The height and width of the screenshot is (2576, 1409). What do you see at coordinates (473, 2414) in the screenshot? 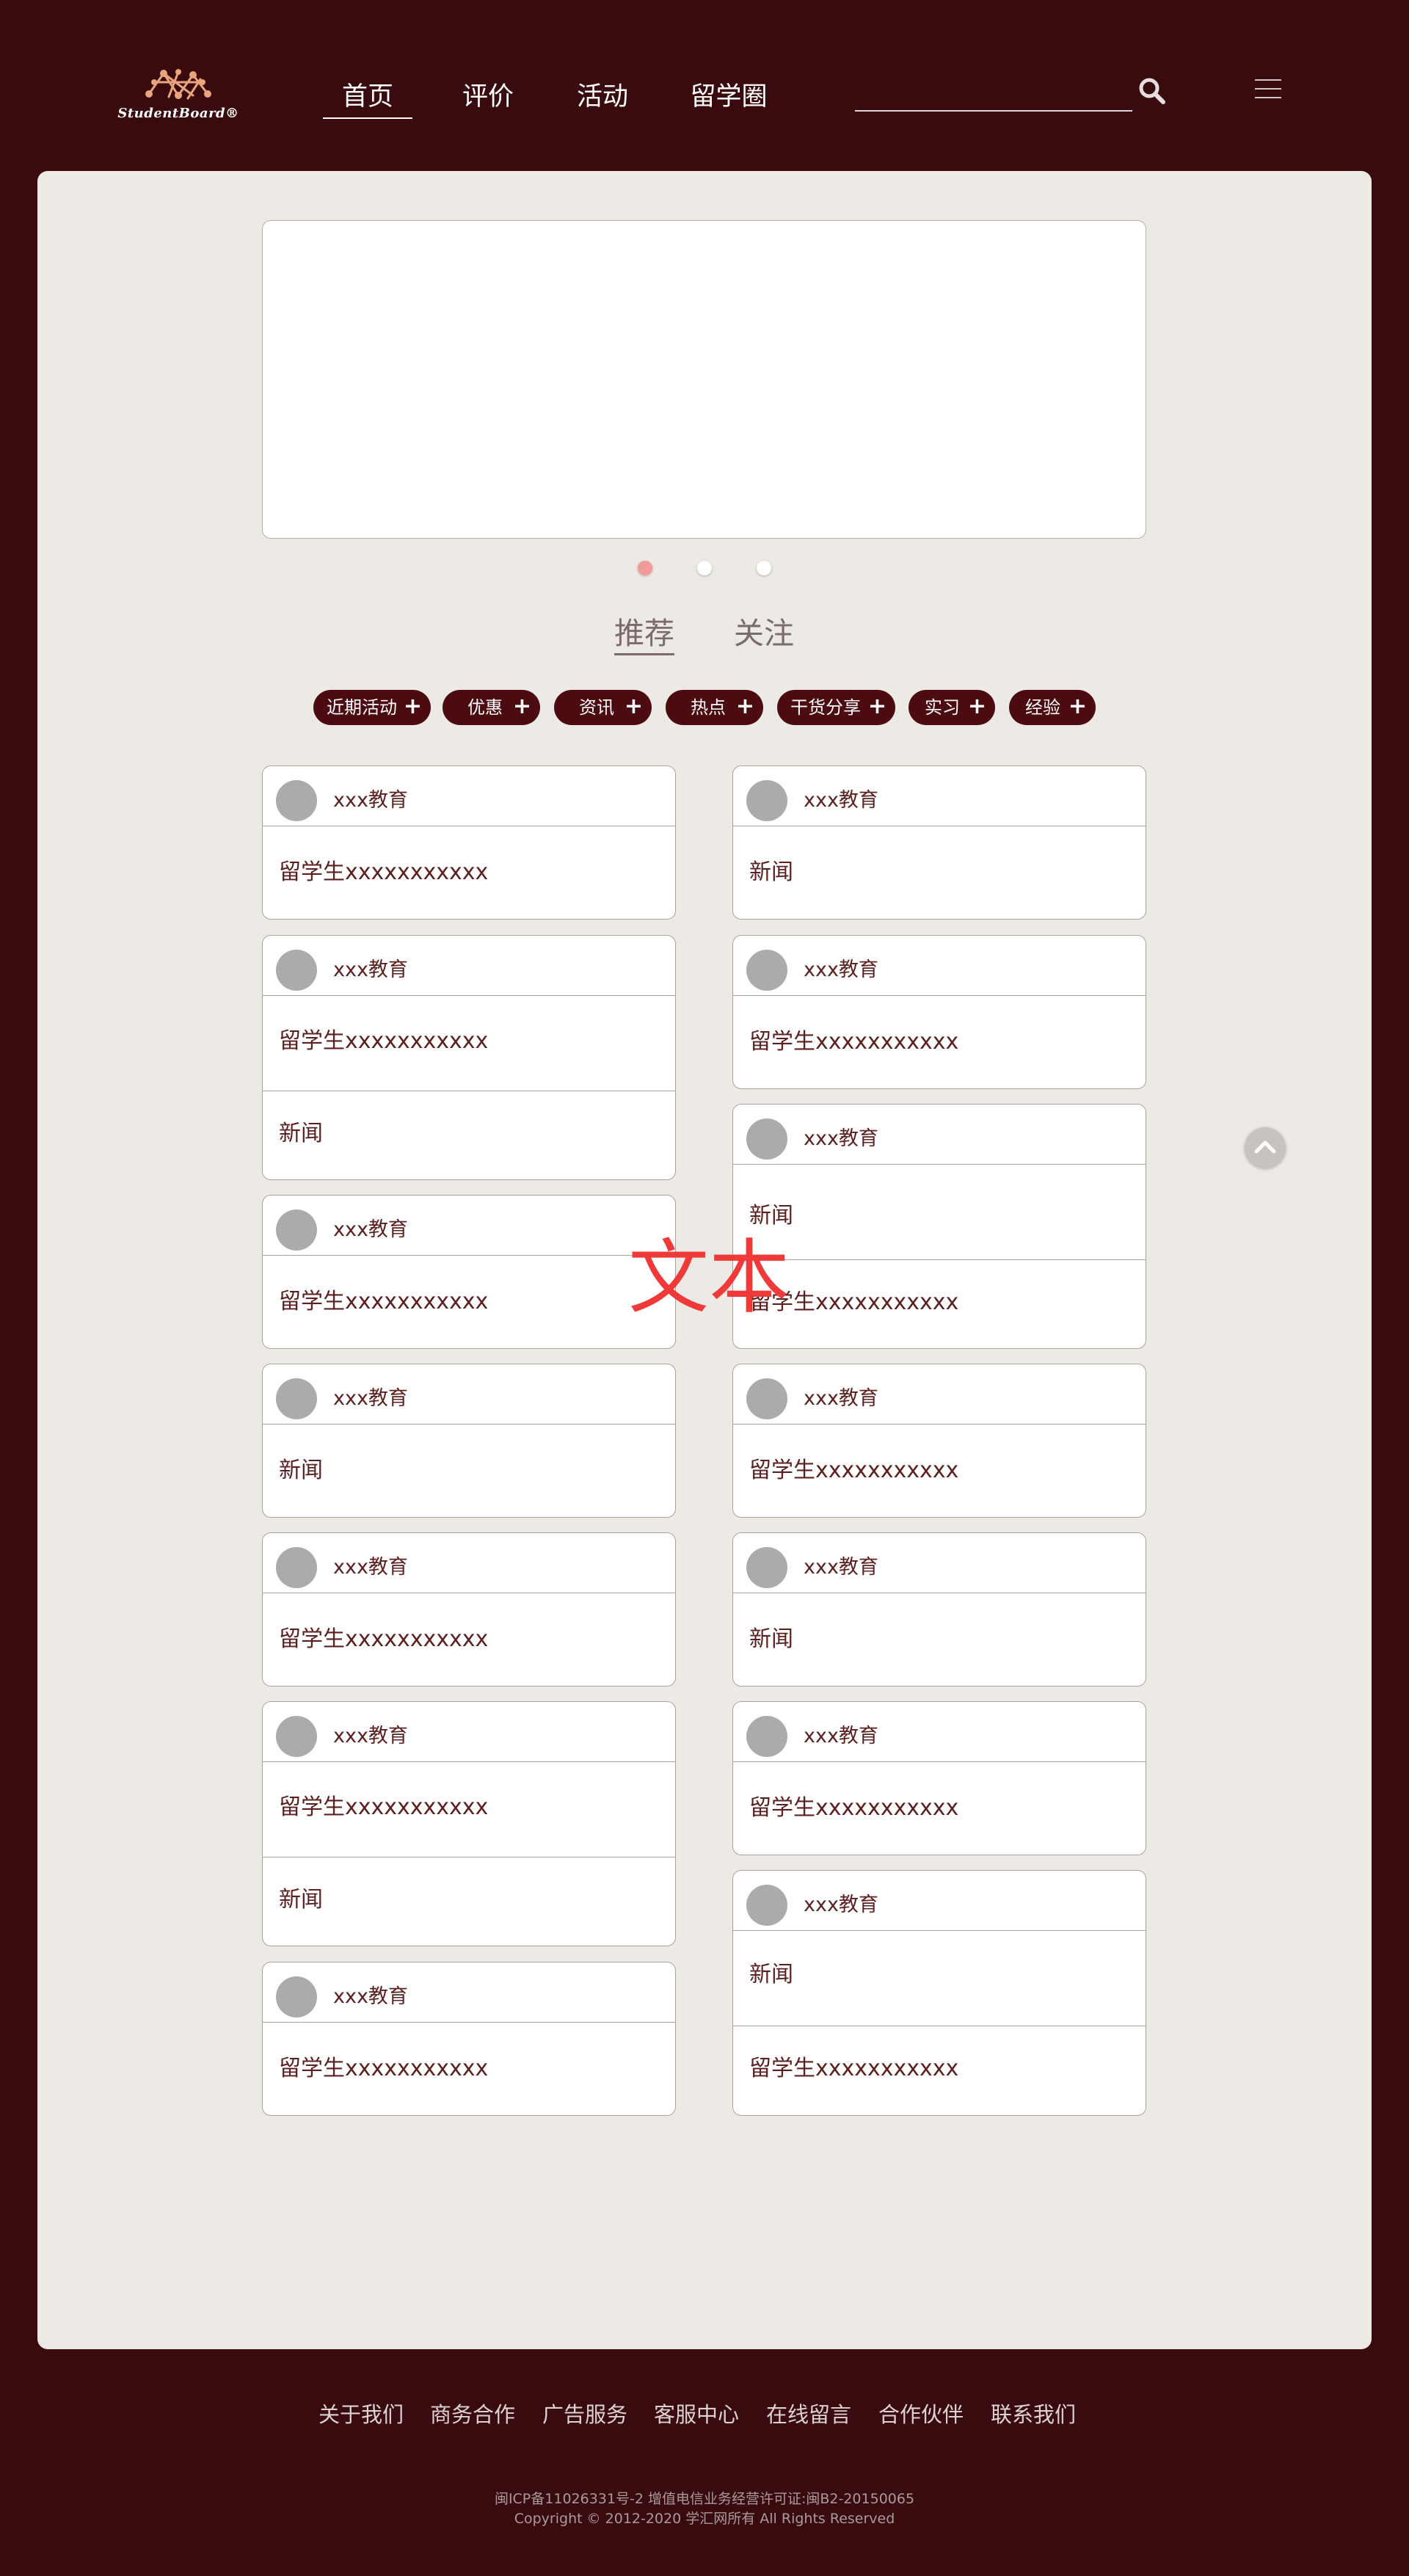
I see `footer-link-business: 商务合作` at bounding box center [473, 2414].